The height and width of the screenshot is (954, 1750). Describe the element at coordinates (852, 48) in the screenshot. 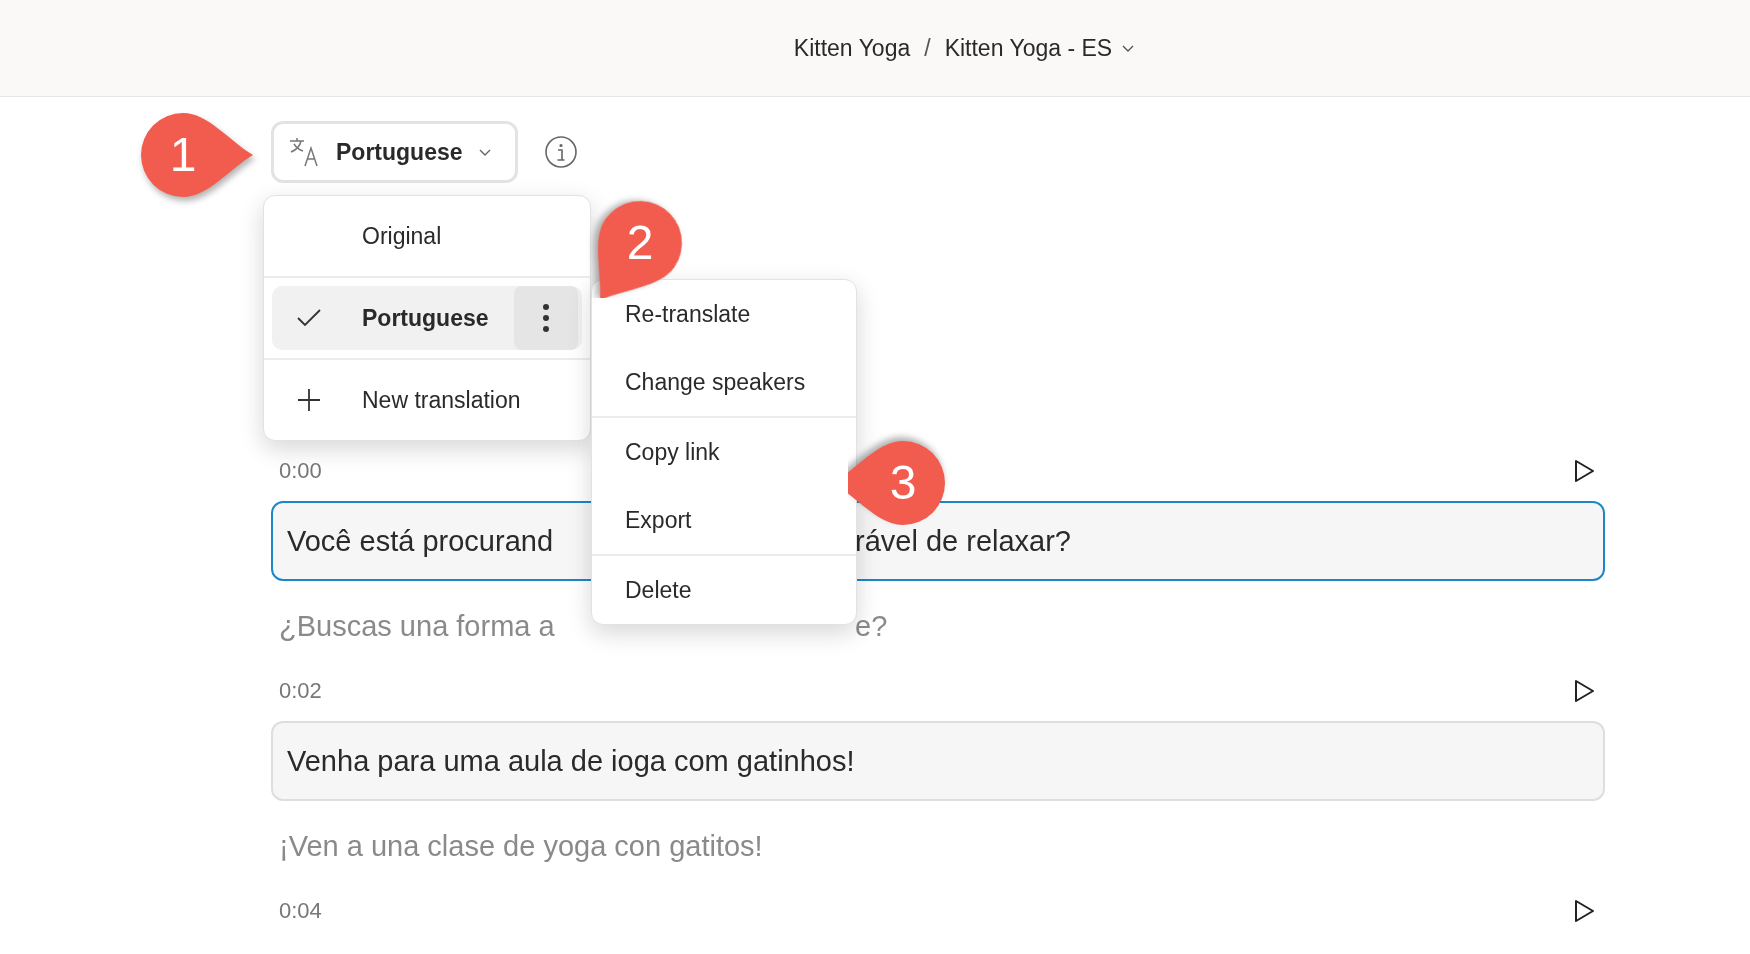

I see `breadcrumb-link: Kitten Yoga` at that location.